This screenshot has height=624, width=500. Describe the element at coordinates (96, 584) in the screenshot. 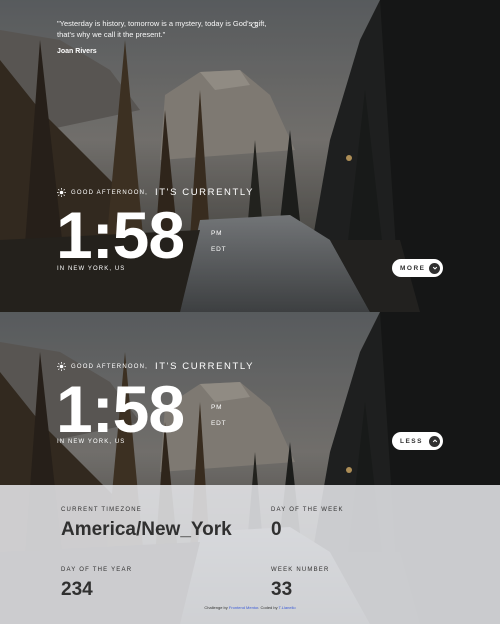

I see `detail-day-of-year: DAY OF THE YEAR 234` at that location.